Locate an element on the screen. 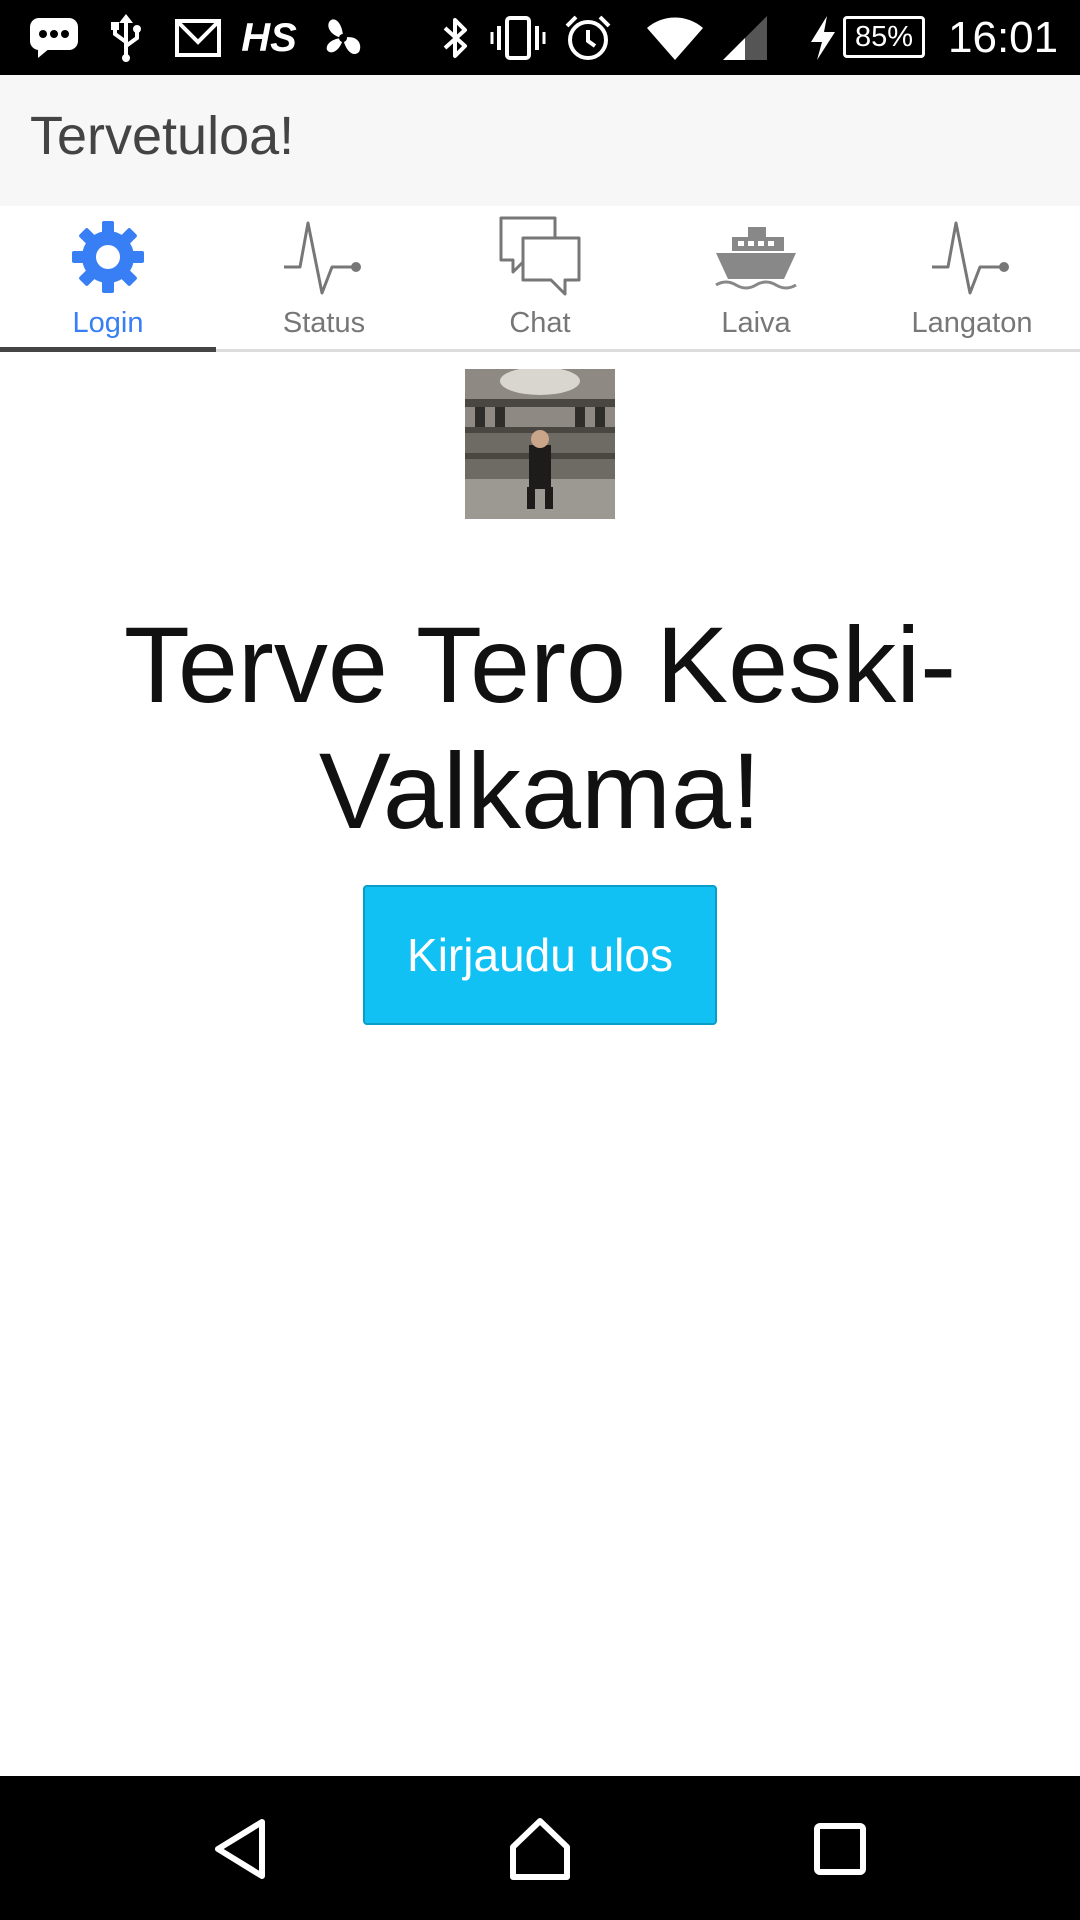  tab-label: Laiva is located at coordinates (756, 323).